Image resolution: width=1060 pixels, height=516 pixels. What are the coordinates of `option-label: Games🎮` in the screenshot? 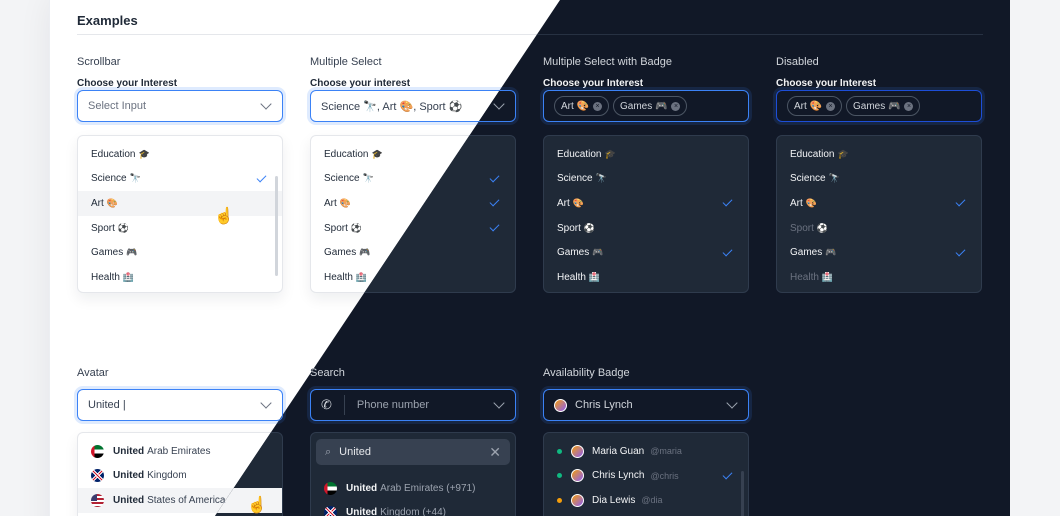 It's located at (873, 252).